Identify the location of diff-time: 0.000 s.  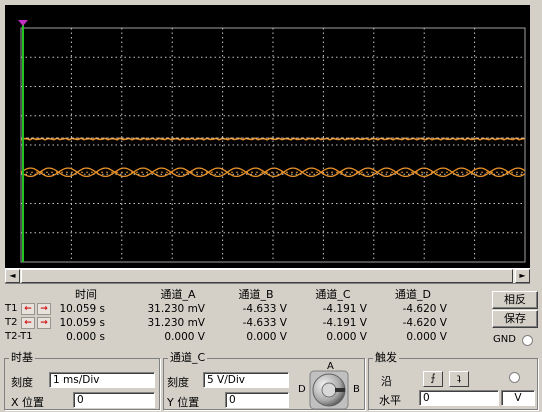
(85, 337).